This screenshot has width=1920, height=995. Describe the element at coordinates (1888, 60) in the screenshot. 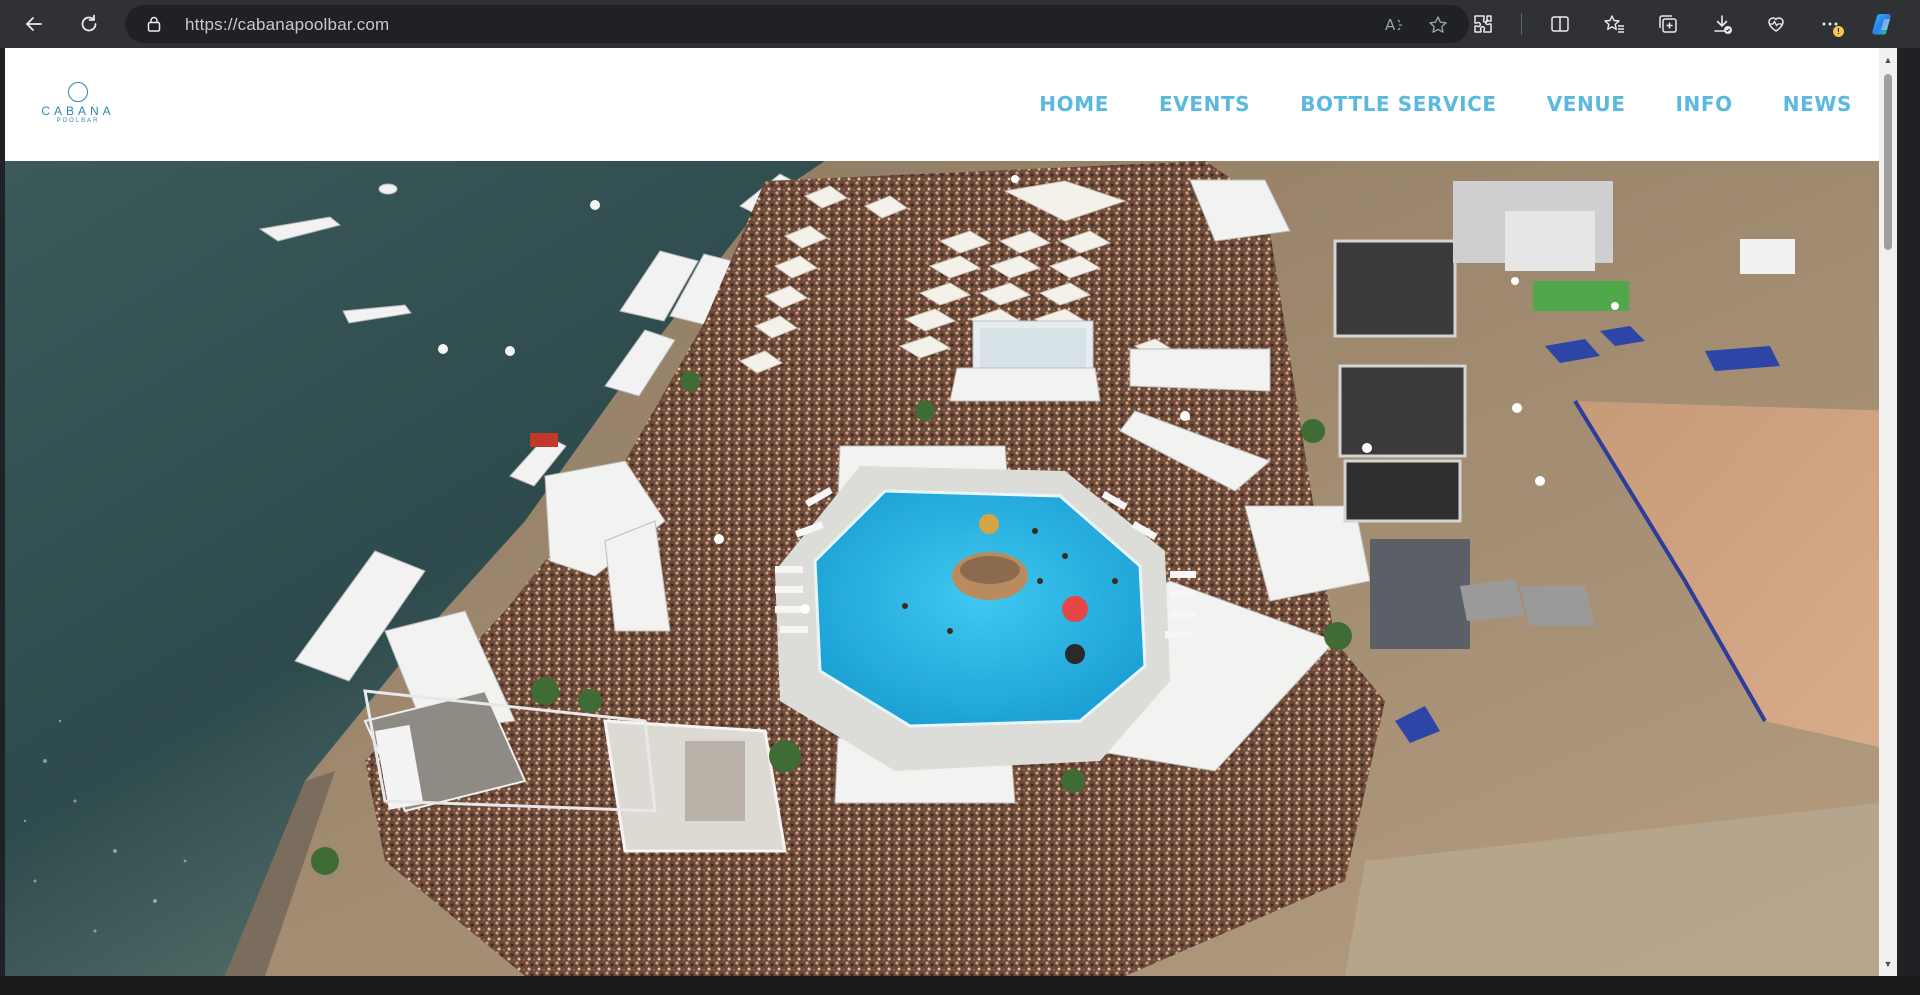

I see `scroll-up-icon: ▲` at that location.